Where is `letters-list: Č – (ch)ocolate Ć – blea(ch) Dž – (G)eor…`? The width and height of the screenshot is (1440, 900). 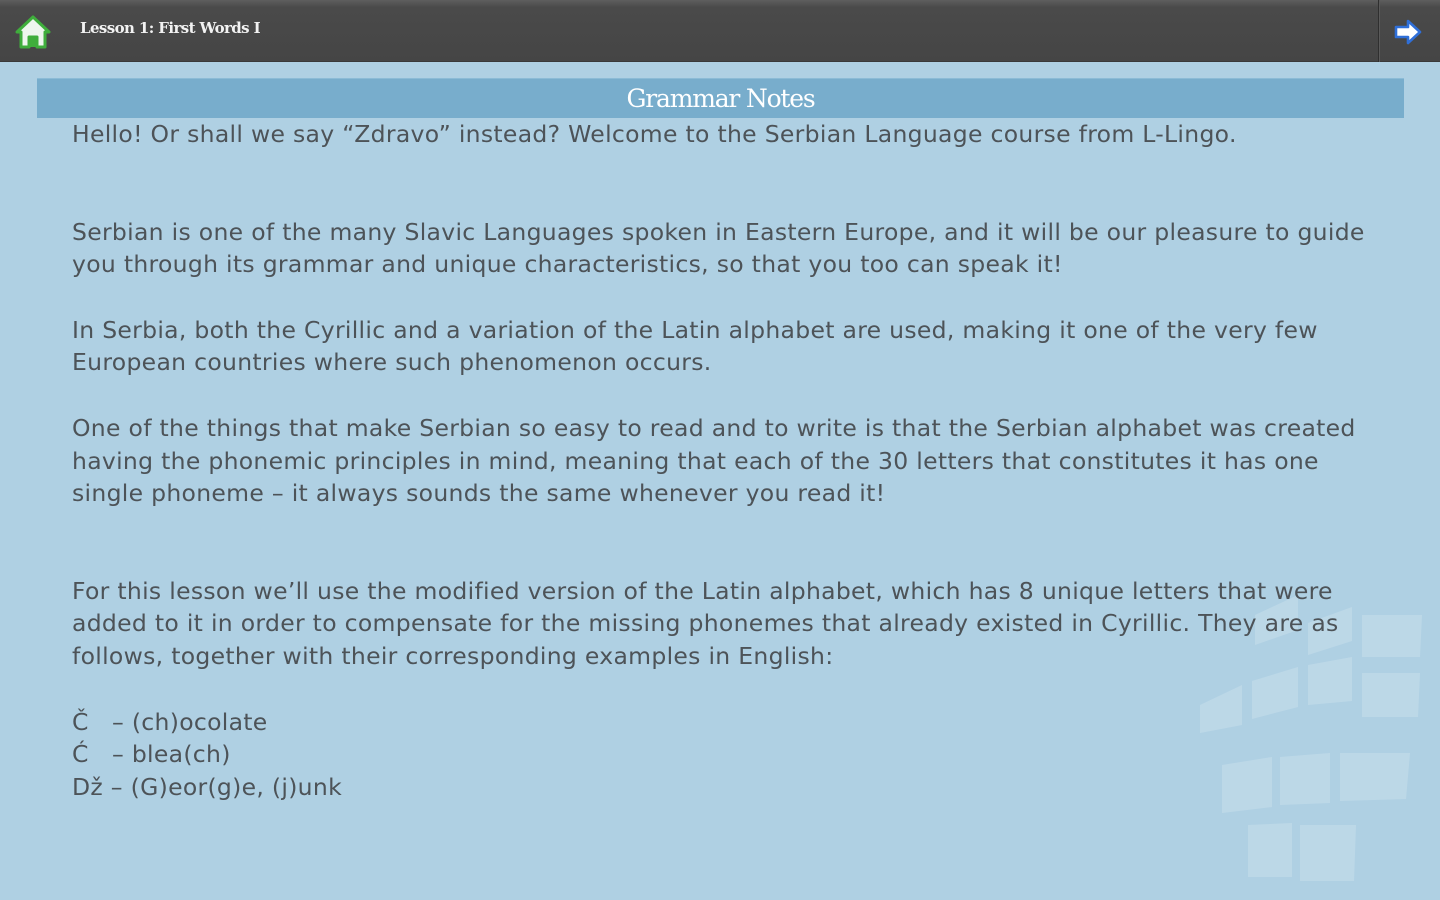 letters-list: Č – (ch)ocolate Ć – blea(ch) Dž – (G)eor… is located at coordinates (727, 755).